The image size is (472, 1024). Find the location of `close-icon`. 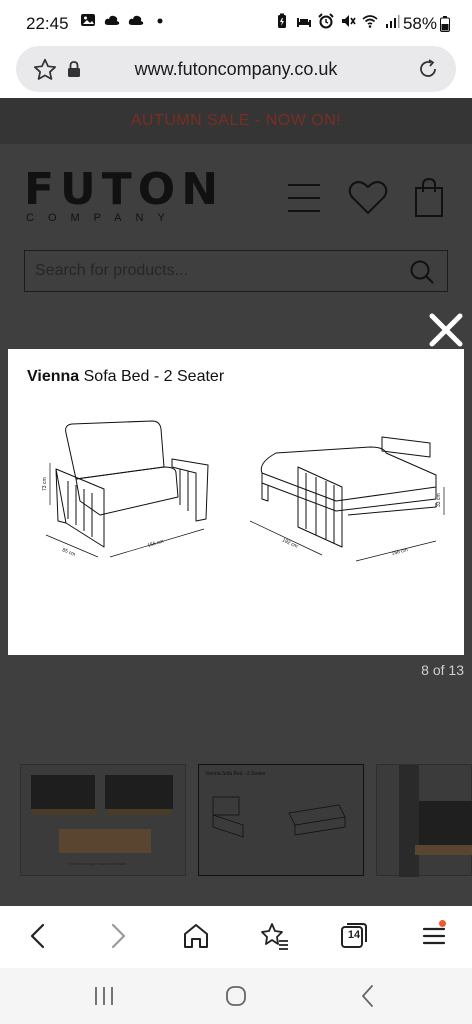

close-icon is located at coordinates (446, 330).